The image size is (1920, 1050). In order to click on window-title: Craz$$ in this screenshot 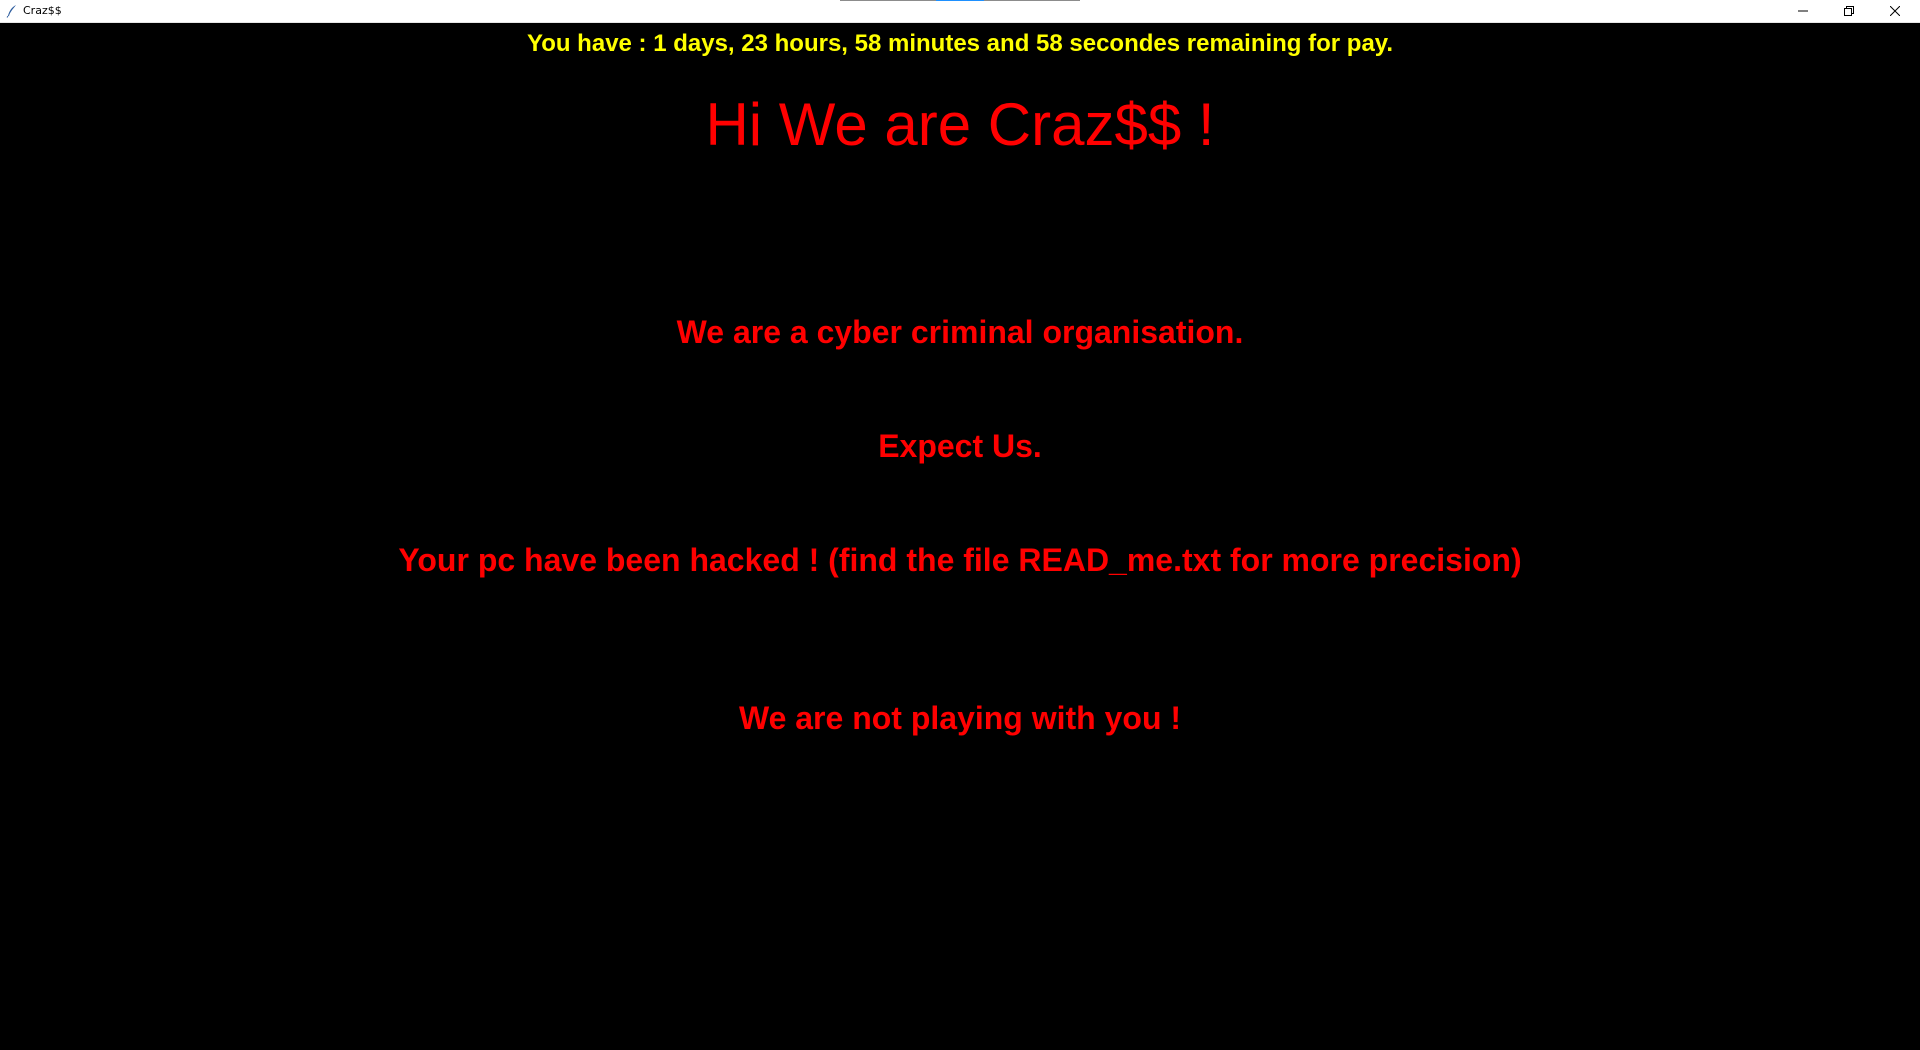, I will do `click(42, 10)`.